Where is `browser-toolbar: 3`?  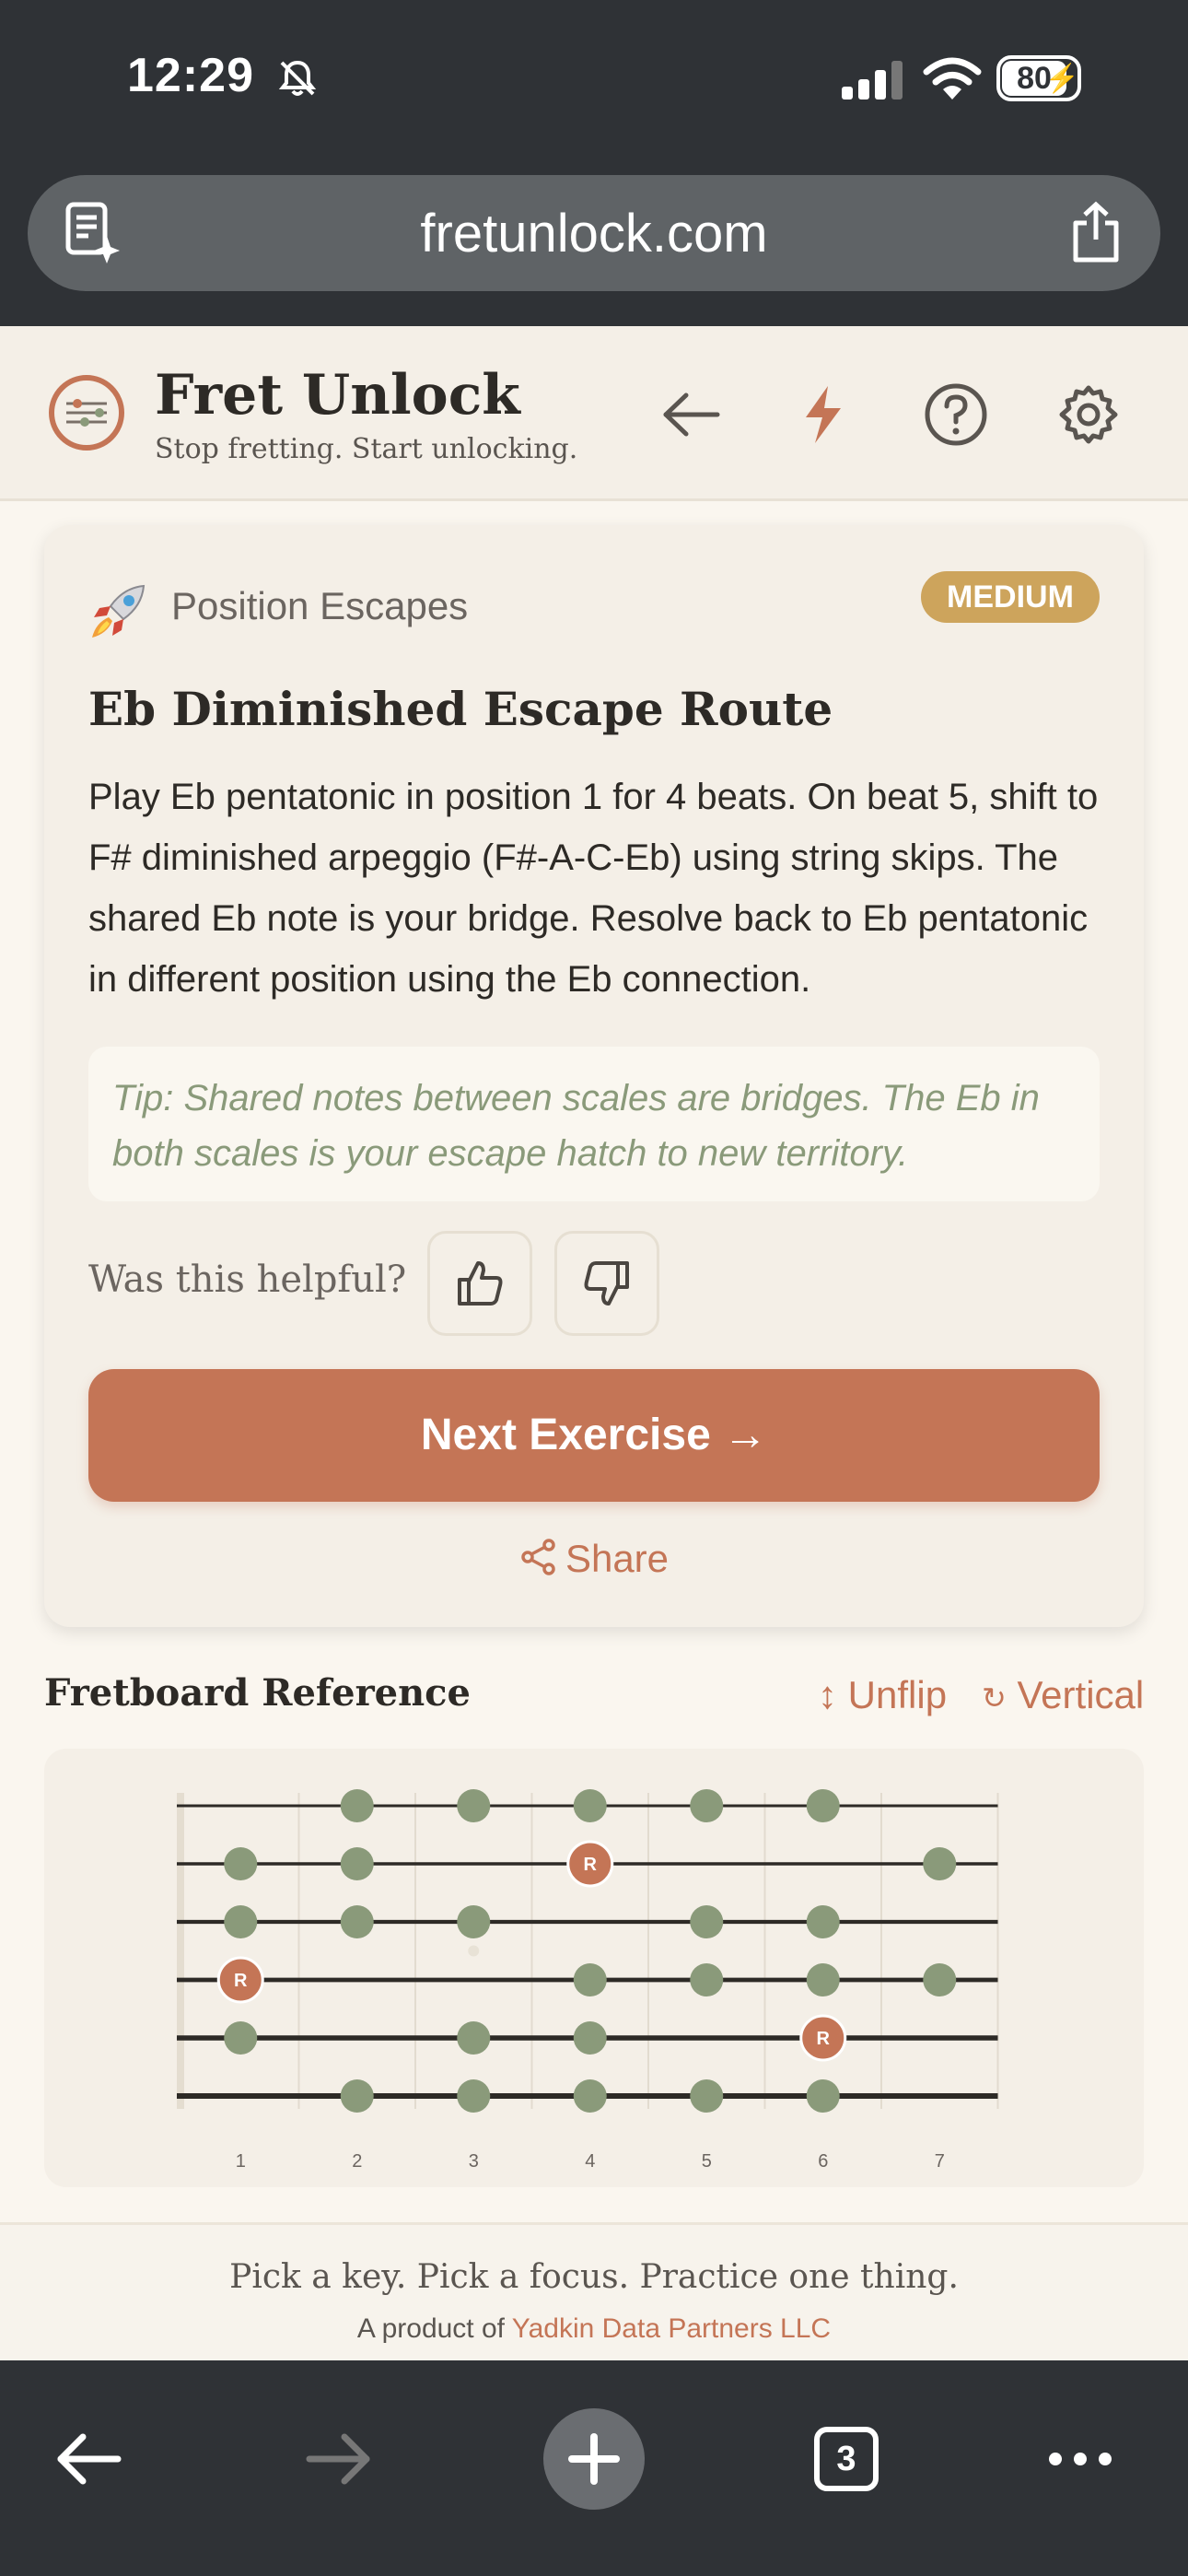
browser-toolbar: 3 is located at coordinates (594, 2468).